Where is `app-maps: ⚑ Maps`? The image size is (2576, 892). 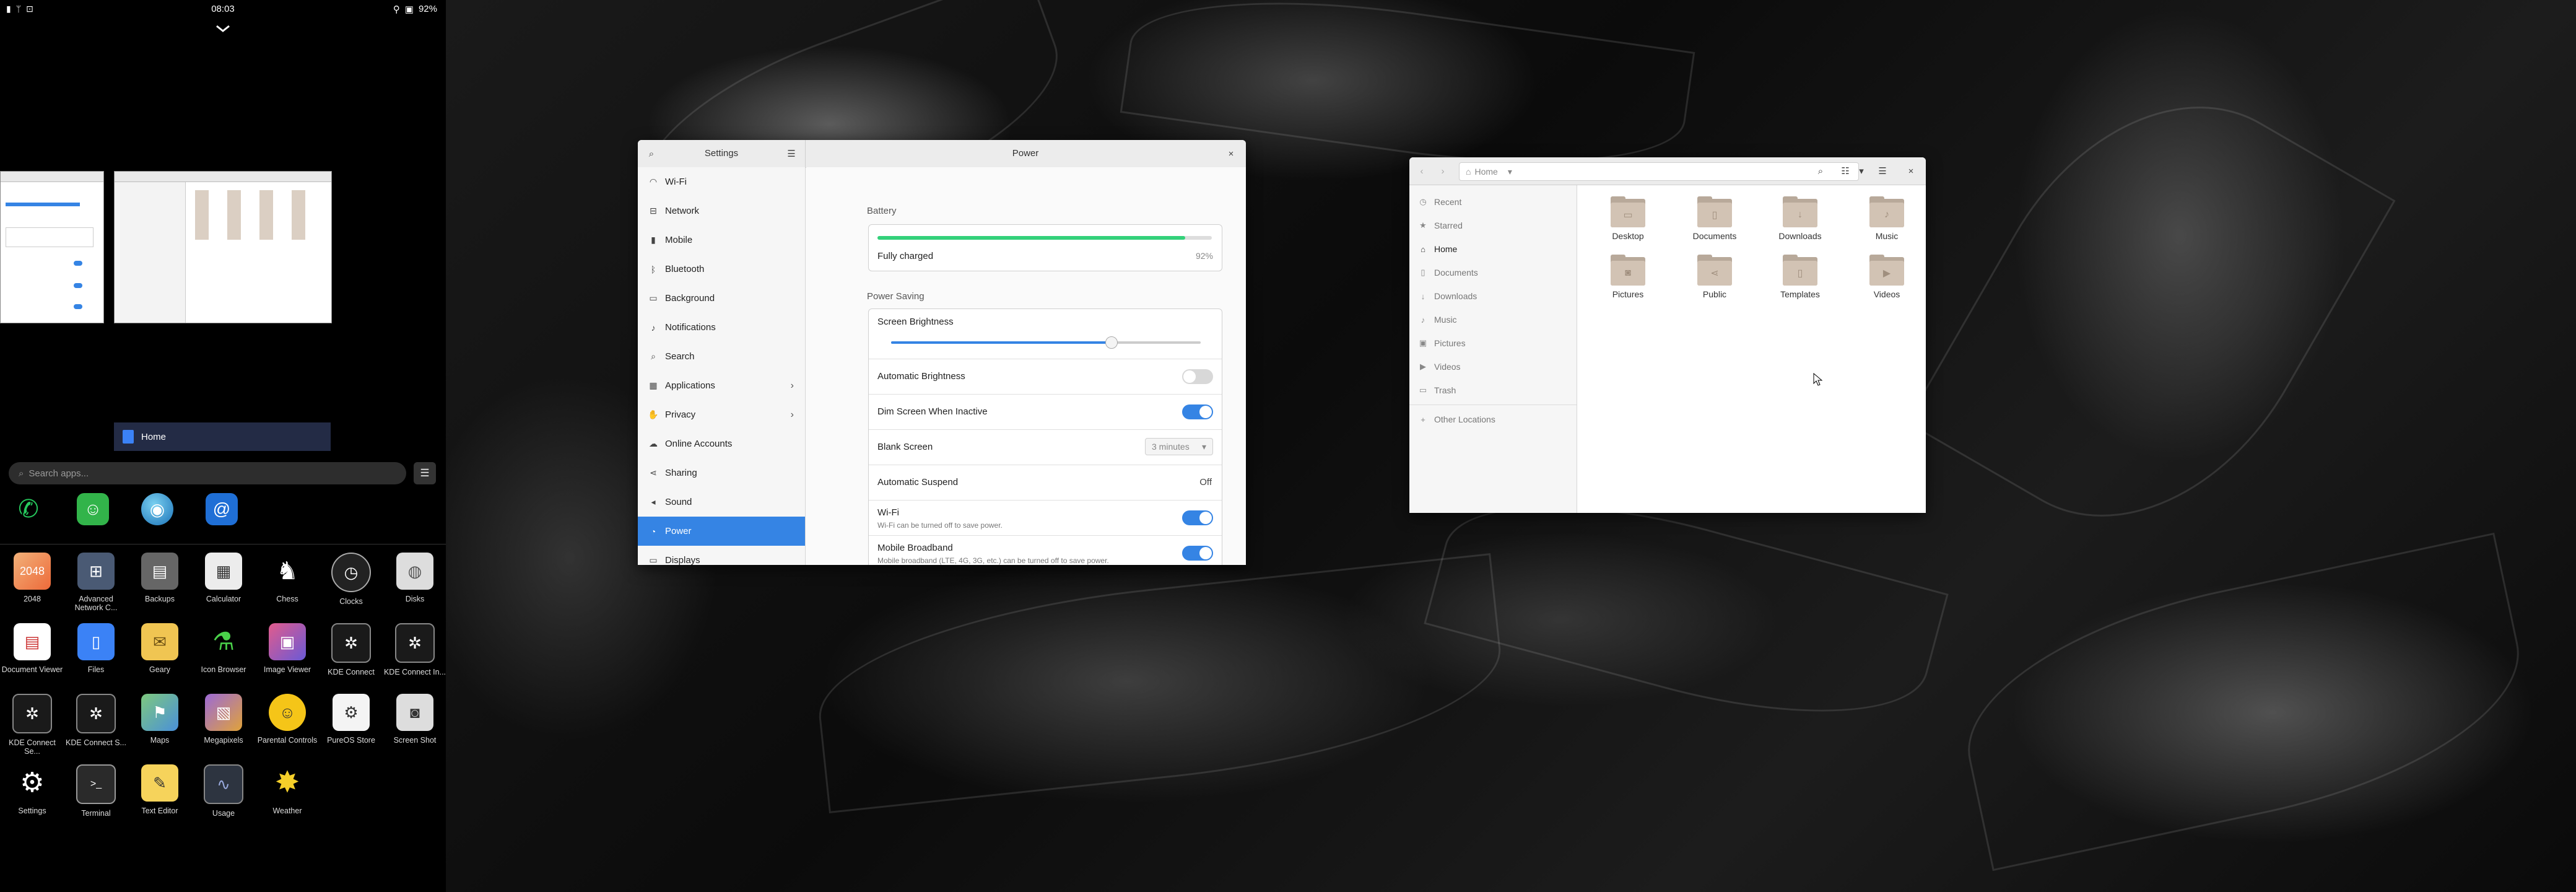 app-maps: ⚑ Maps is located at coordinates (160, 719).